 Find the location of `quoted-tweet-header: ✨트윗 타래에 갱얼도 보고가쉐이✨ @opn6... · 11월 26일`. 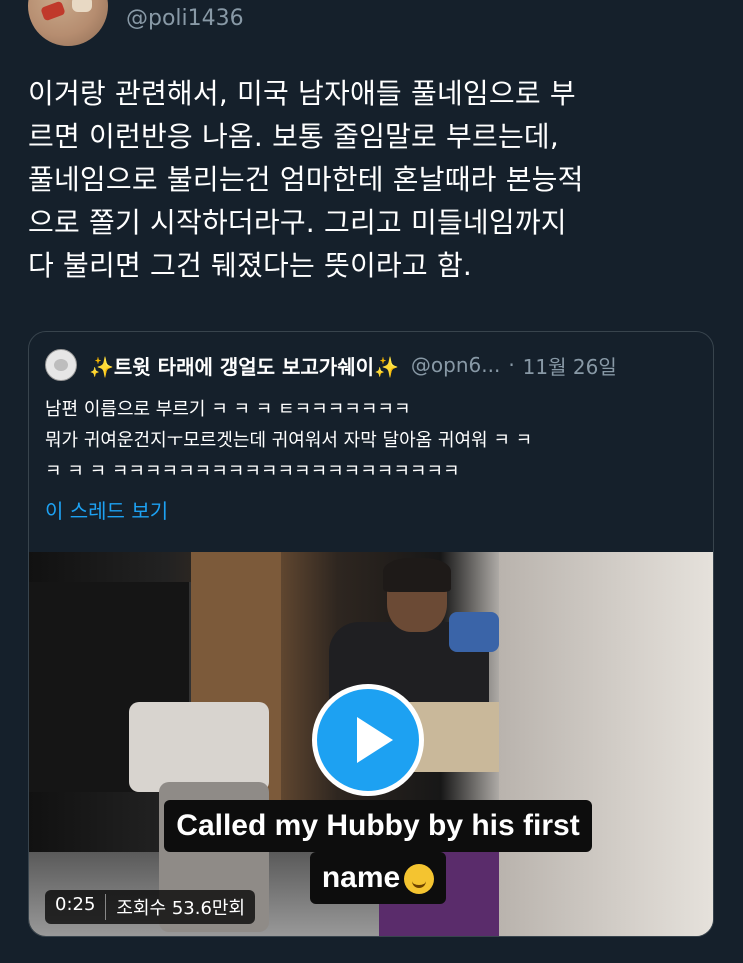

quoted-tweet-header: ✨트윗 타래에 갱얼도 보고가쉐이✨ @opn6... · 11월 26일 is located at coordinates (375, 365).